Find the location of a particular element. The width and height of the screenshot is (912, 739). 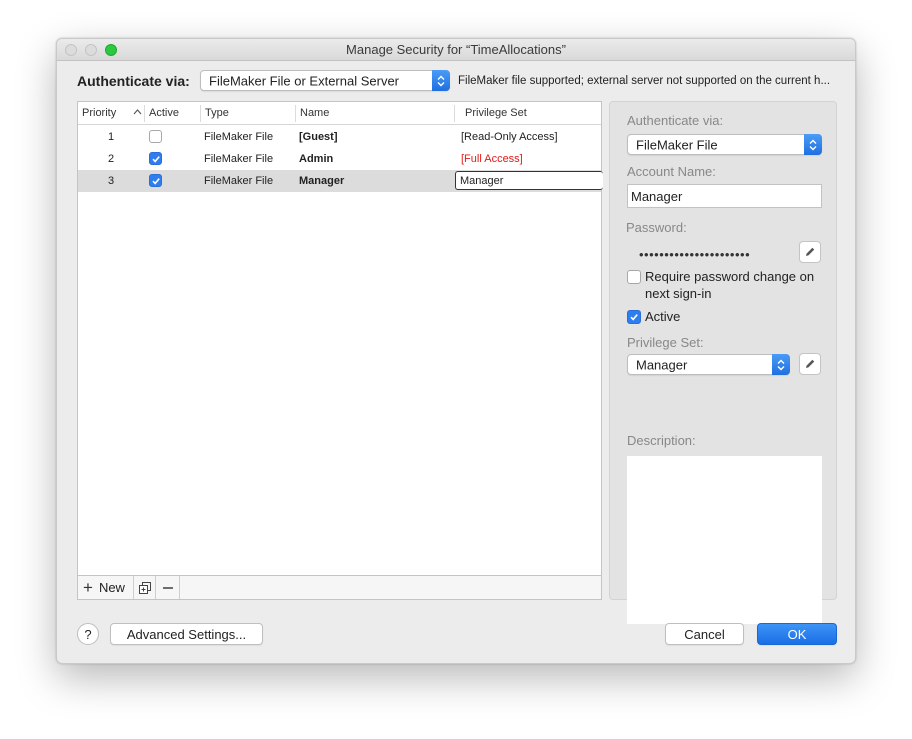

authenticate-via-popup: FileMaker File or External Server is located at coordinates (325, 80).